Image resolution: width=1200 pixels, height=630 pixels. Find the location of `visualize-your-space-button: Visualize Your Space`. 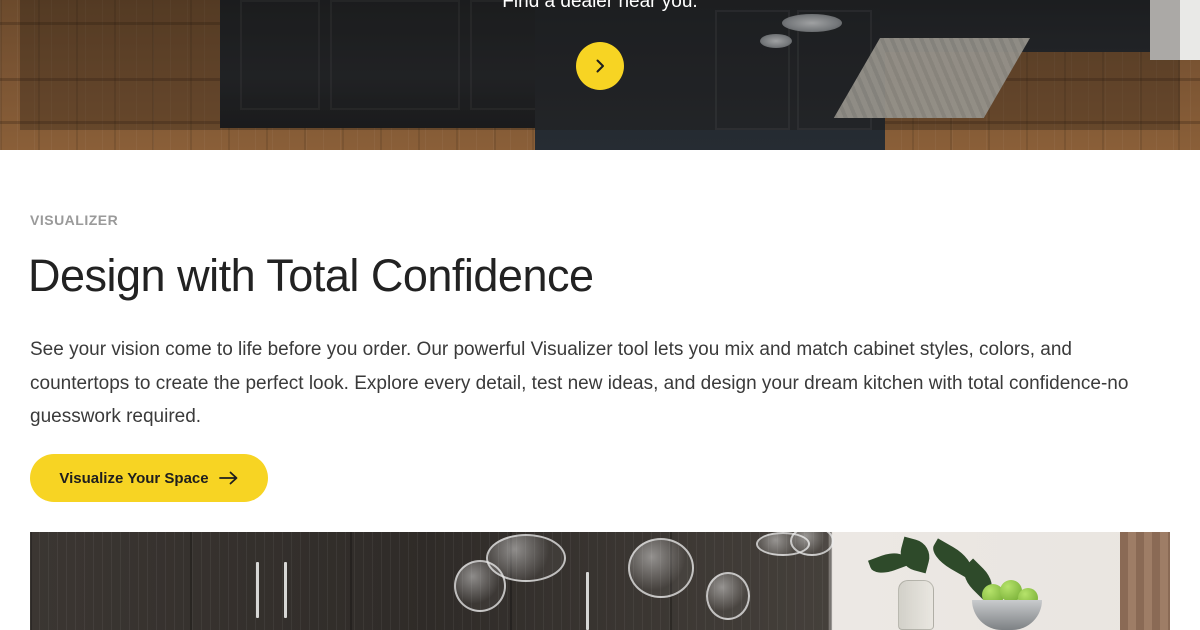

visualize-your-space-button: Visualize Your Space is located at coordinates (149, 478).